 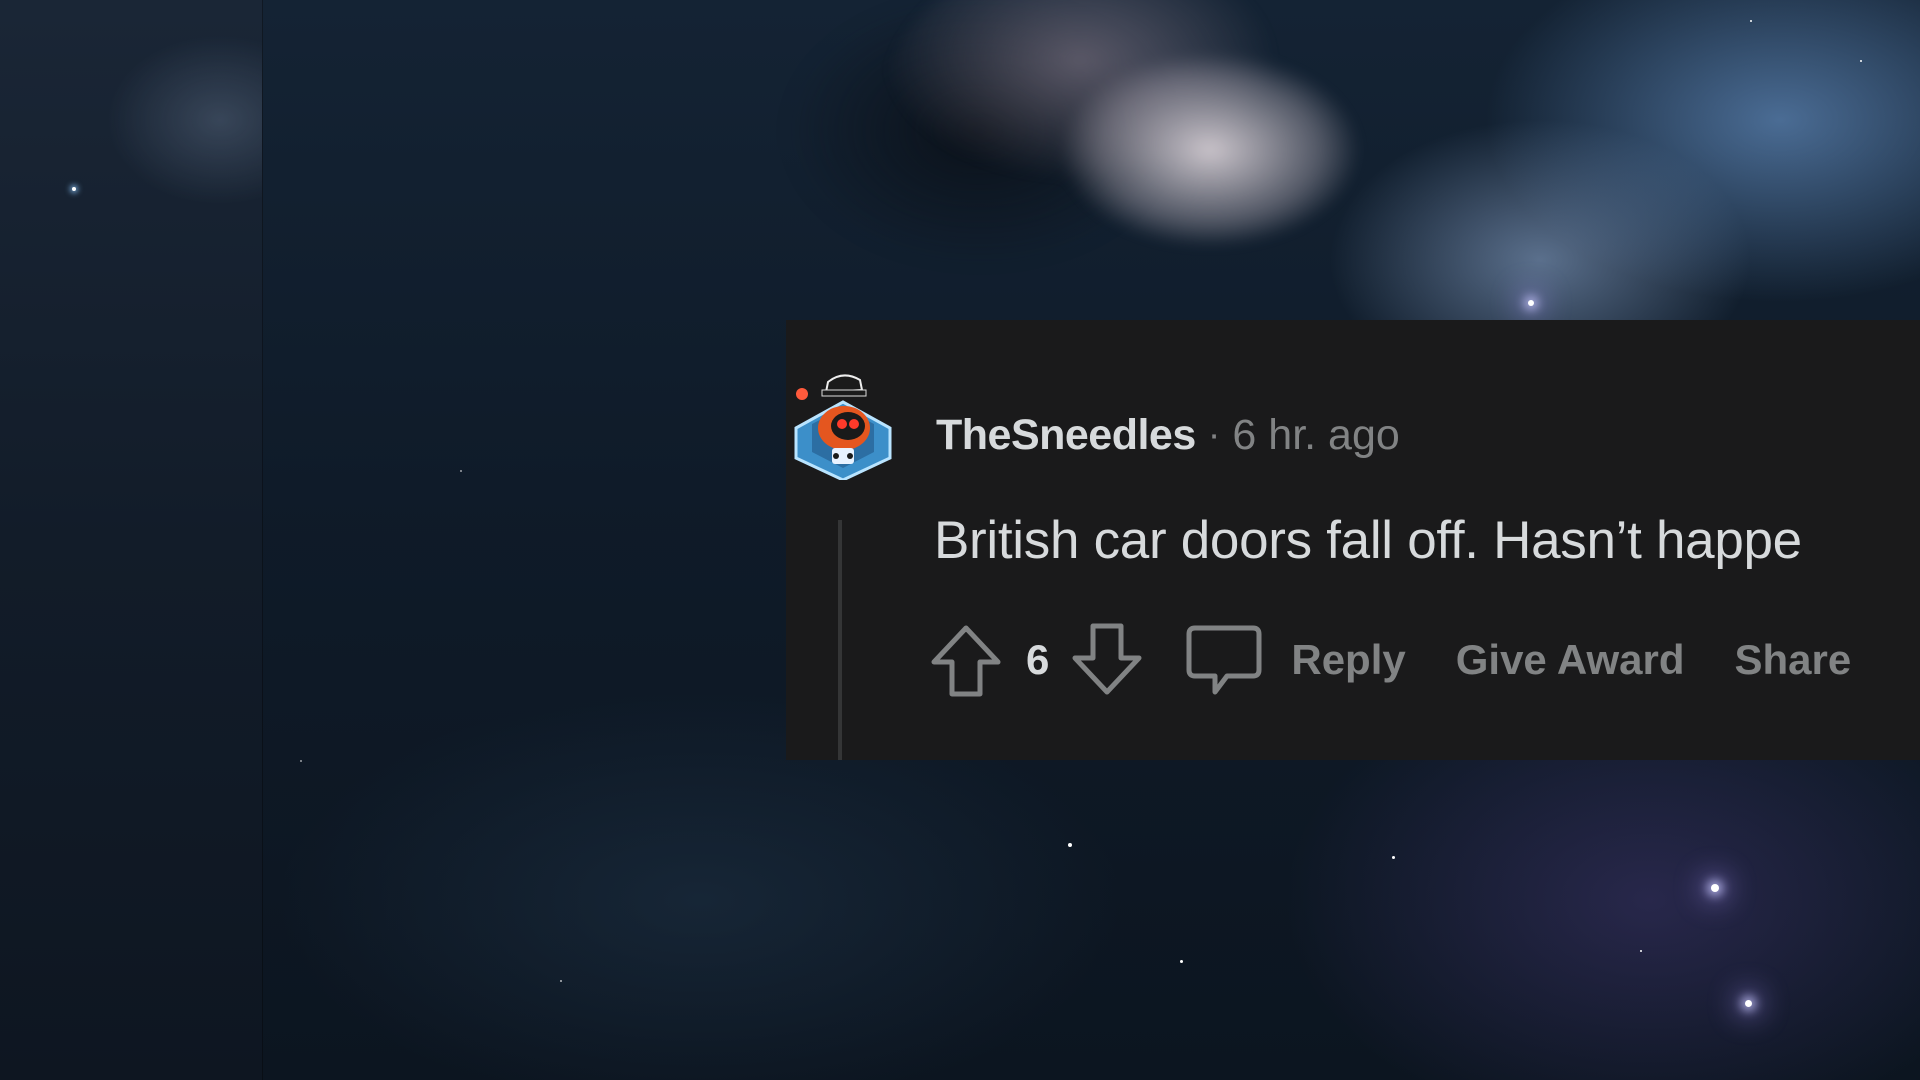 What do you see at coordinates (840, 640) in the screenshot?
I see `thread-collapse-line` at bounding box center [840, 640].